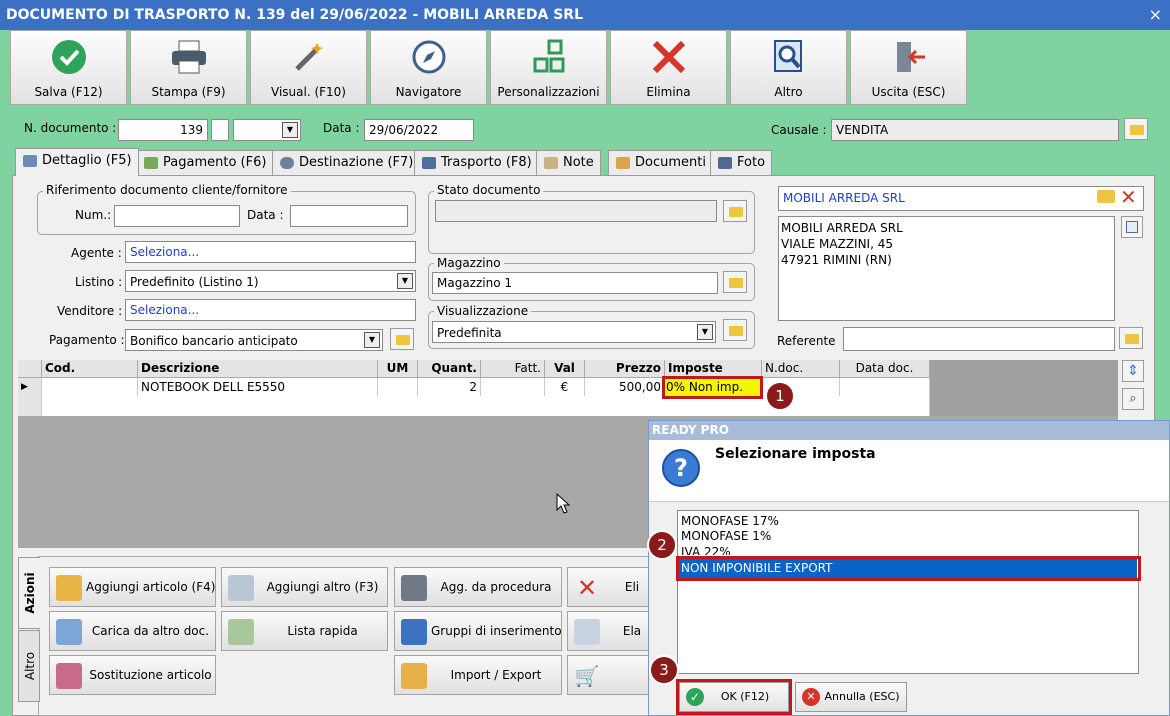  Describe the element at coordinates (801, 369) in the screenshot. I see `column-header: N.doc.` at that location.